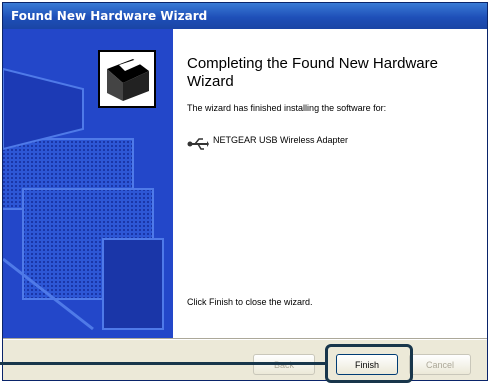 This screenshot has width=492, height=383. I want to click on page-heading: Completing the Found New Hardware Wizard, so click(312, 72).